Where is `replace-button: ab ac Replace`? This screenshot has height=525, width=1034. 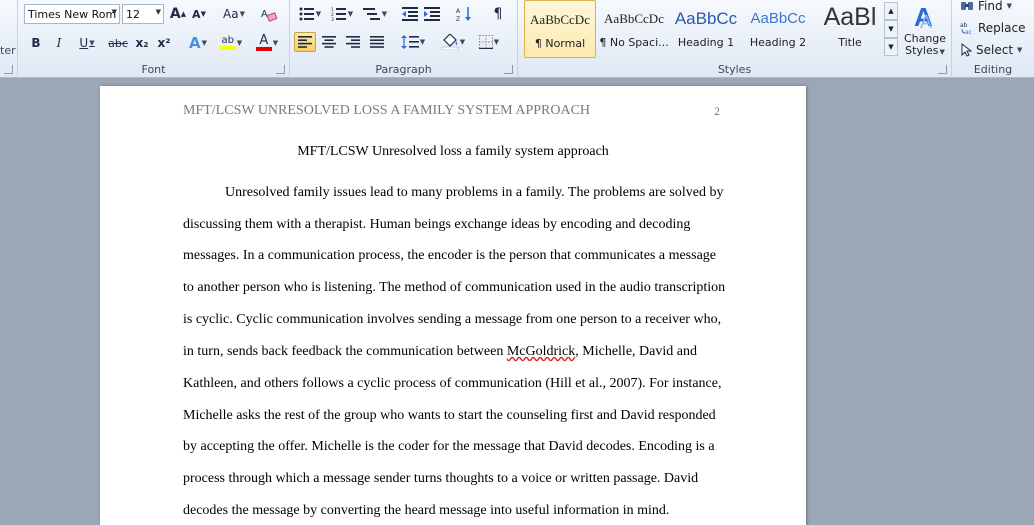
replace-button: ab ac Replace is located at coordinates (992, 28).